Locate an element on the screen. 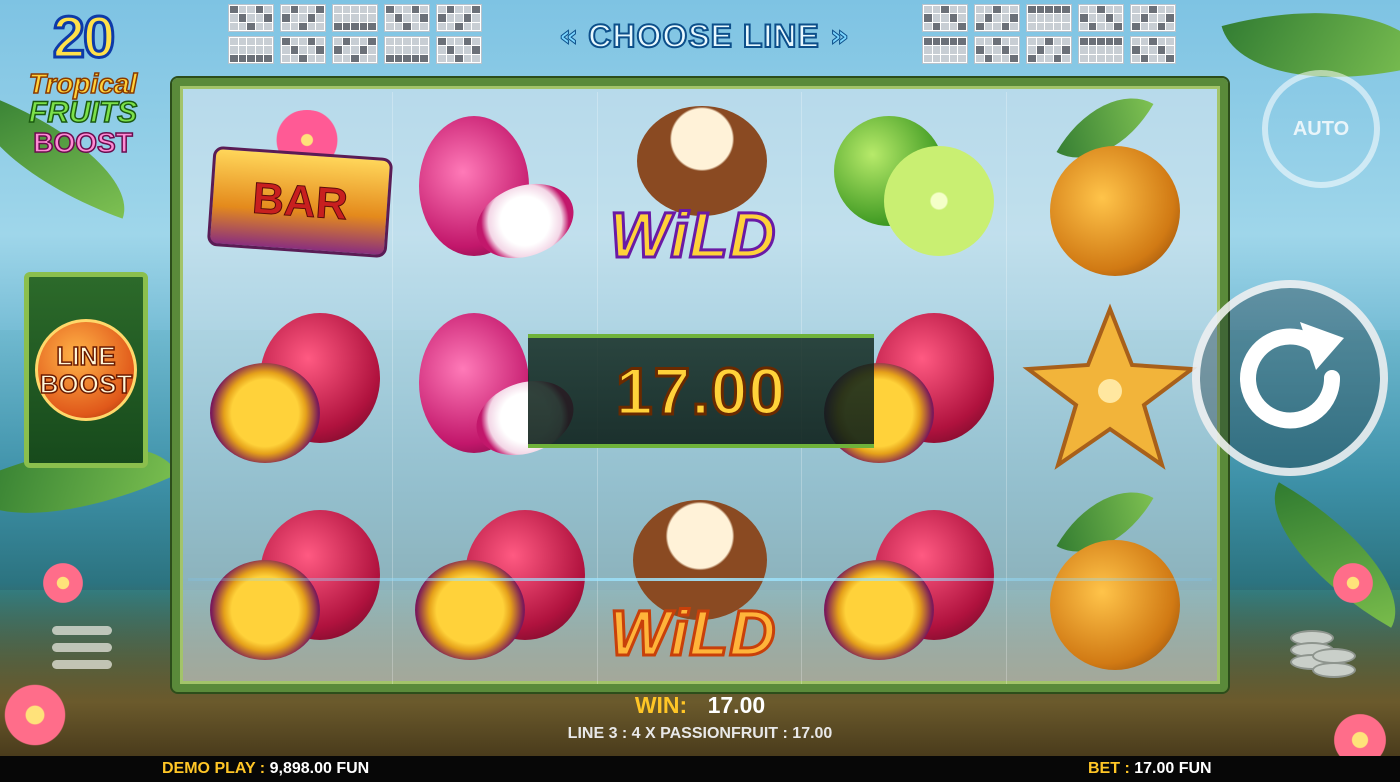 This screenshot has width=1400, height=782. bet-display: BET : 17.00 FUN is located at coordinates (1150, 769).